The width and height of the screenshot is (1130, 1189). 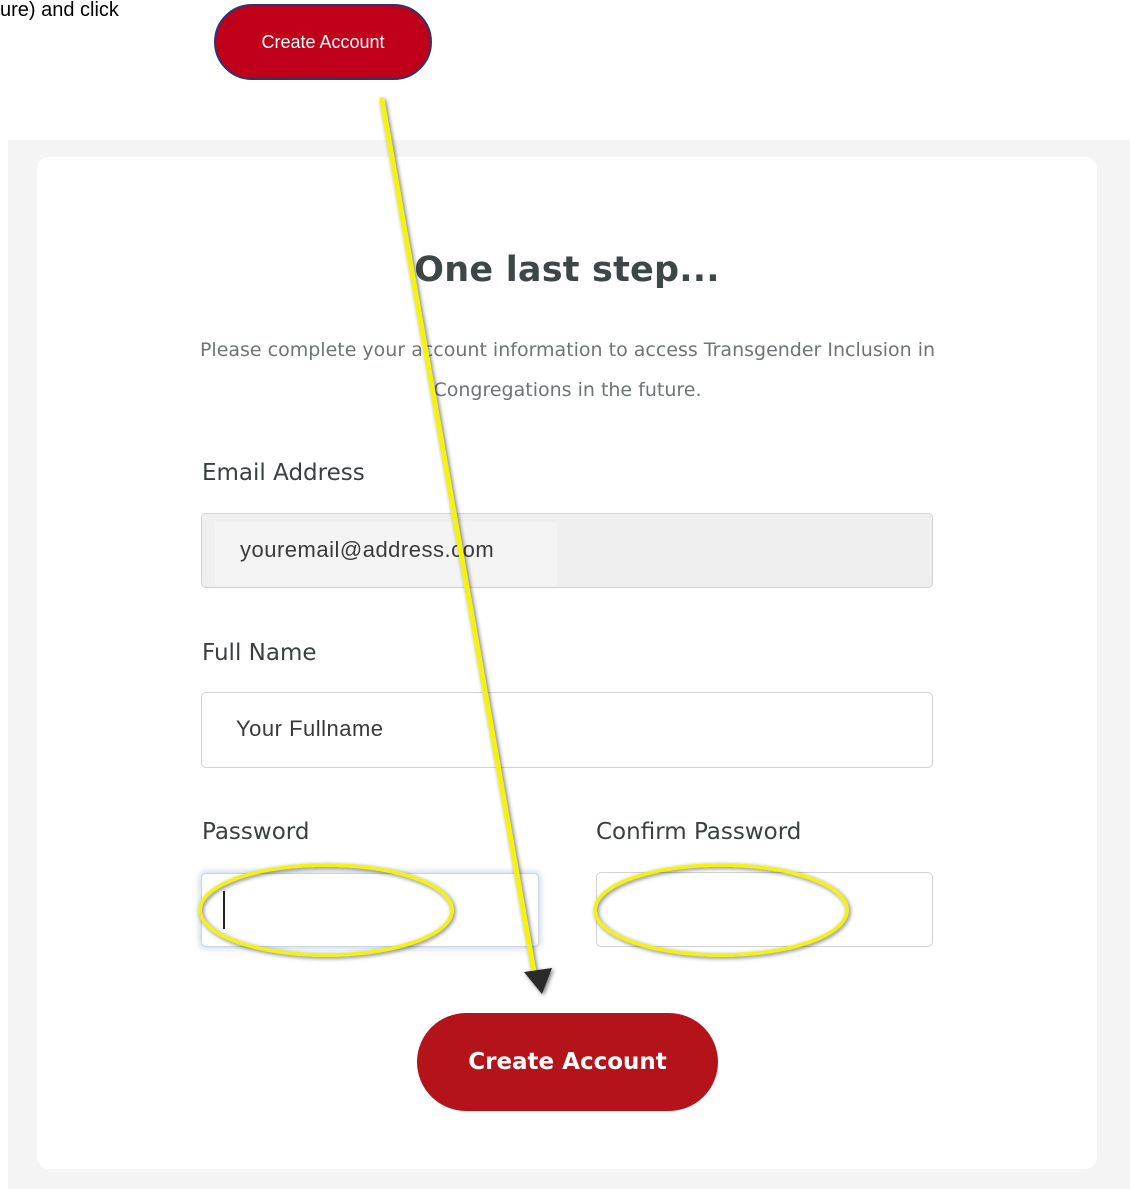 I want to click on fullname-label: Full Name, so click(x=259, y=653).